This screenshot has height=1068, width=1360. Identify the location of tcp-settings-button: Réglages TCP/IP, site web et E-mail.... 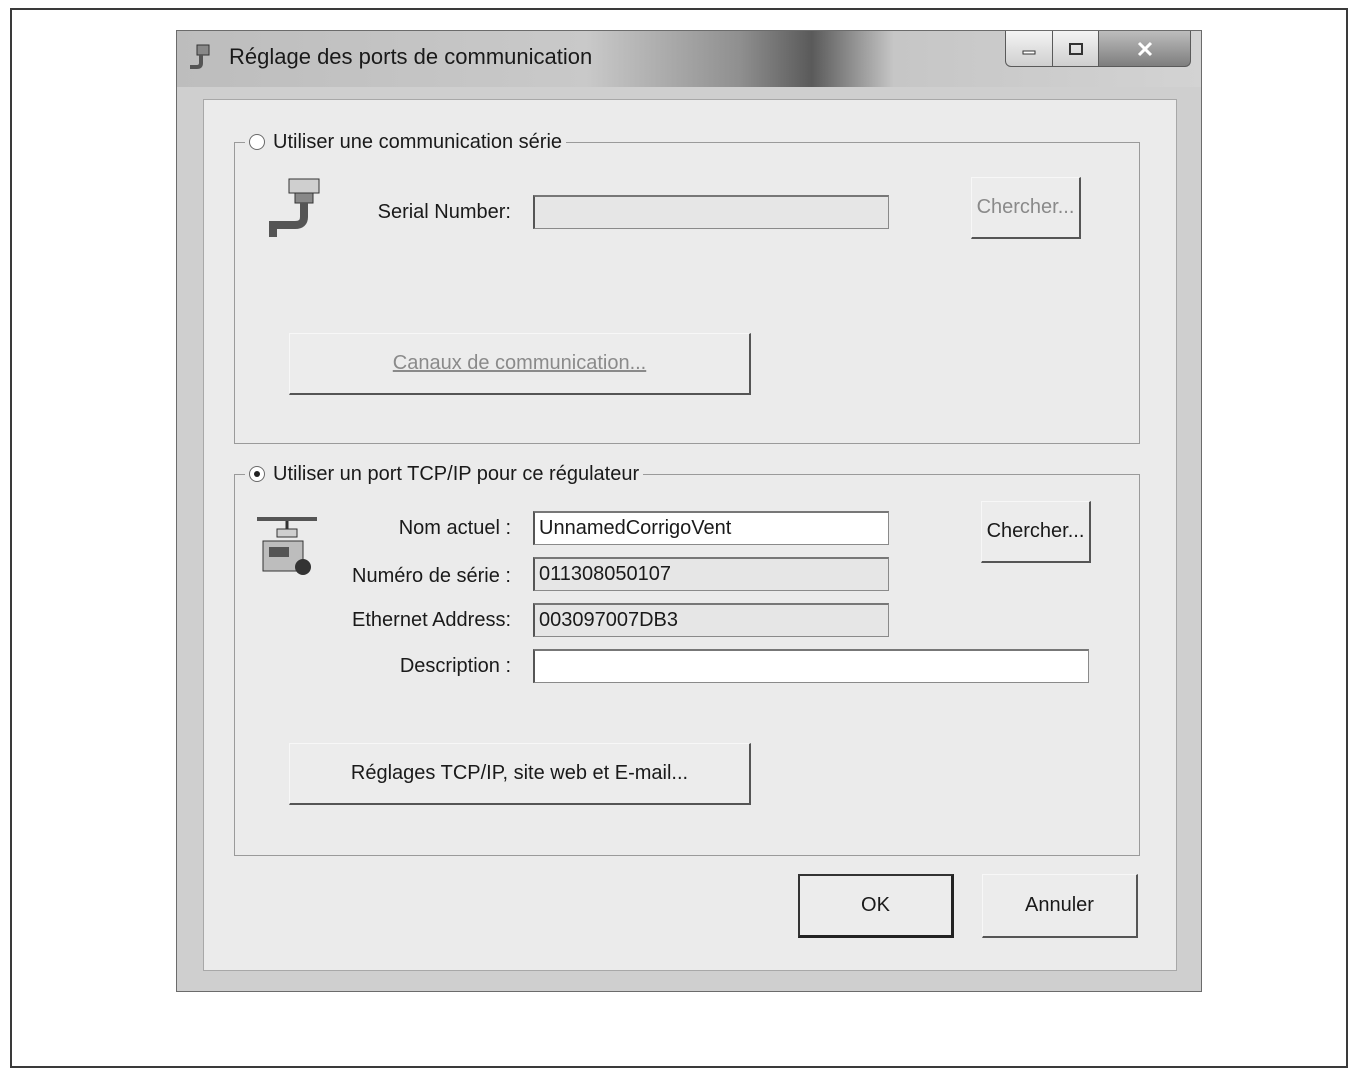
(520, 774).